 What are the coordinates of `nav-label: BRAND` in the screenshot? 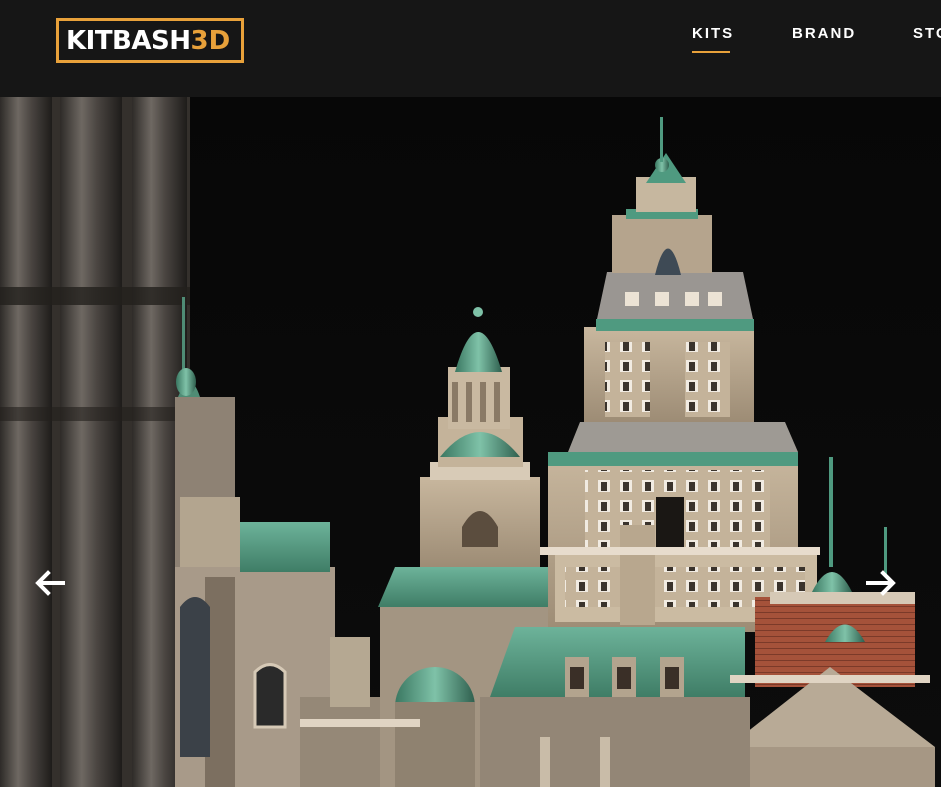 It's located at (824, 33).